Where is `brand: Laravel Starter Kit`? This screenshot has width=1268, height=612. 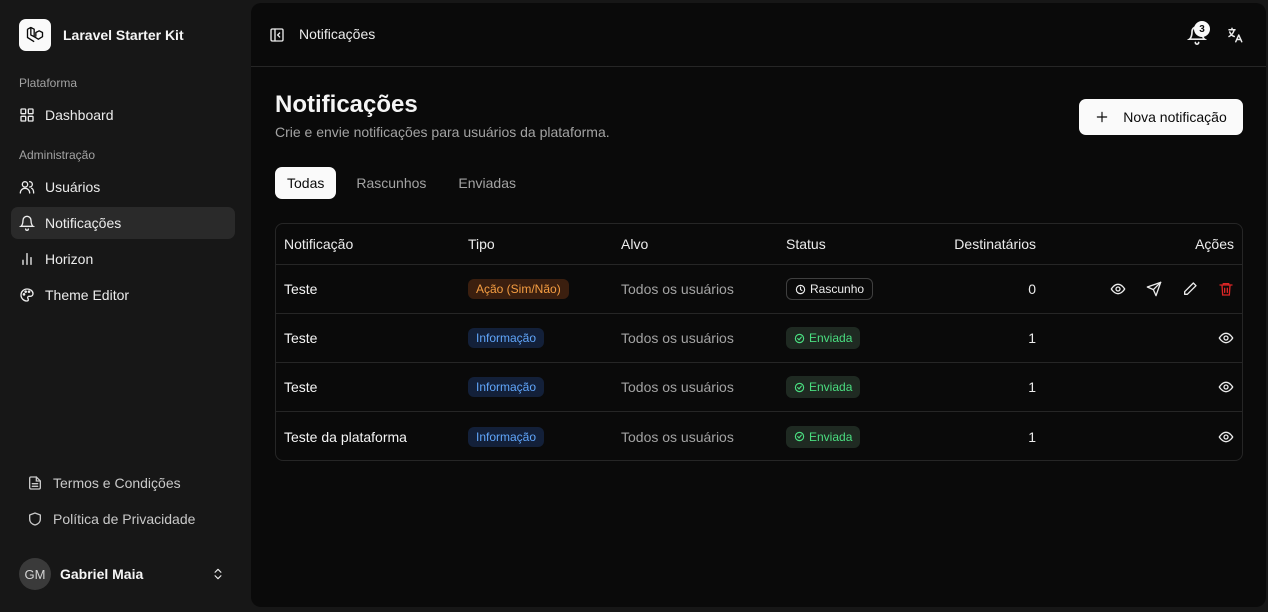
brand: Laravel Starter Kit is located at coordinates (101, 35).